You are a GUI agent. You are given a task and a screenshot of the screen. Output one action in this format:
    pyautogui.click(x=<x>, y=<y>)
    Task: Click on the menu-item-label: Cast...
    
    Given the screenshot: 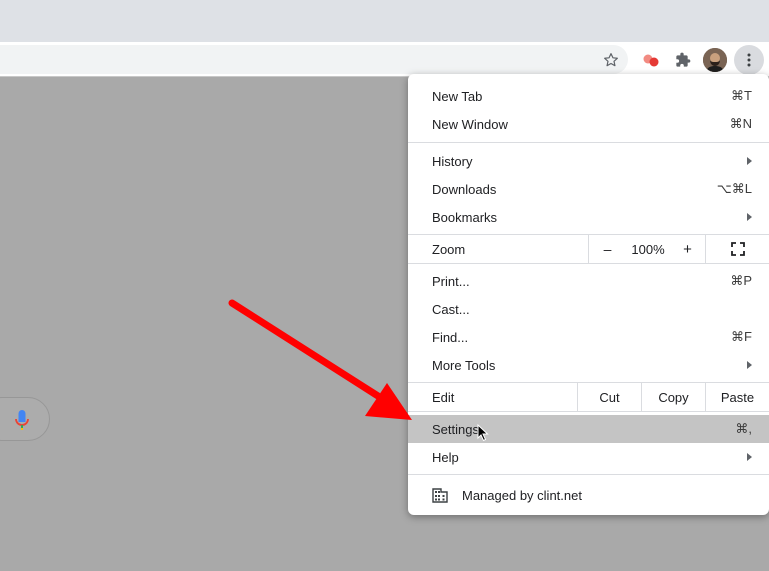 What is the action you would take?
    pyautogui.click(x=451, y=309)
    